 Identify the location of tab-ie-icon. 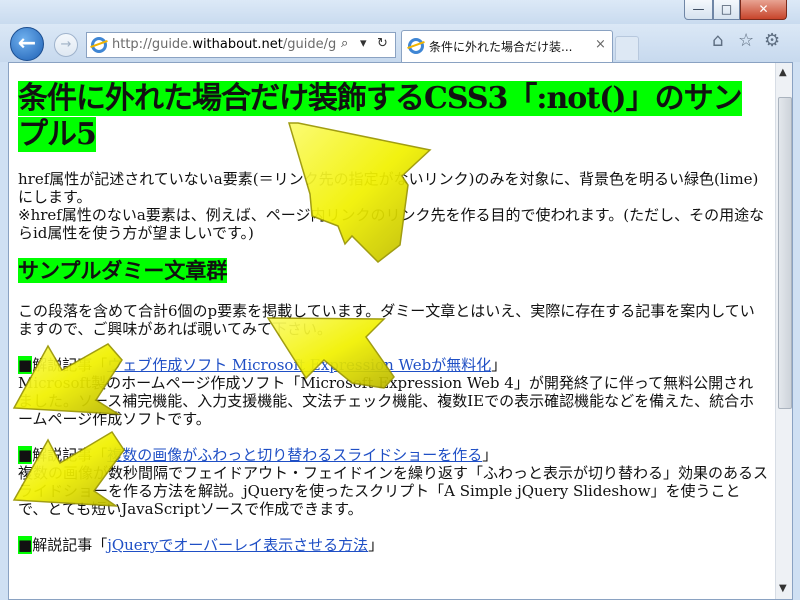
(416, 46).